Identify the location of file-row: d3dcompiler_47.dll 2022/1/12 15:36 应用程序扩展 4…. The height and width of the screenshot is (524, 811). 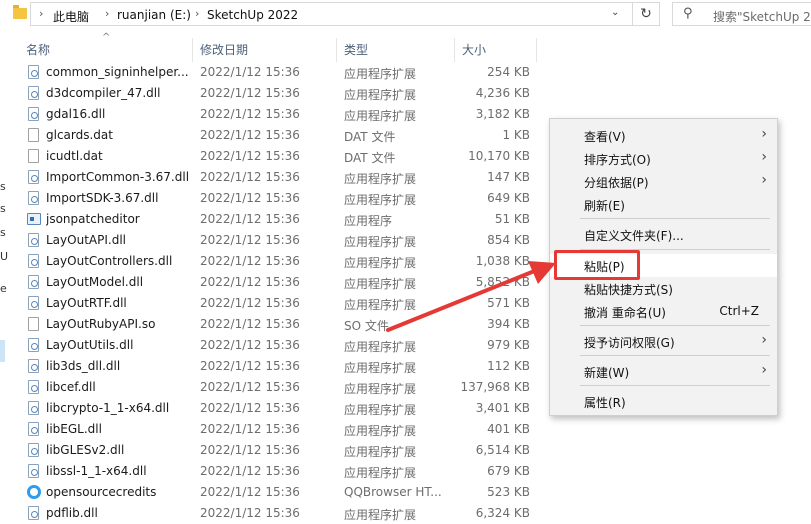
(278, 93).